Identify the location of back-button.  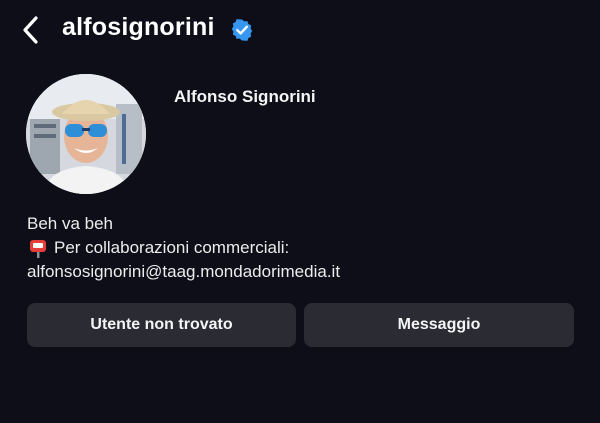
(31, 30).